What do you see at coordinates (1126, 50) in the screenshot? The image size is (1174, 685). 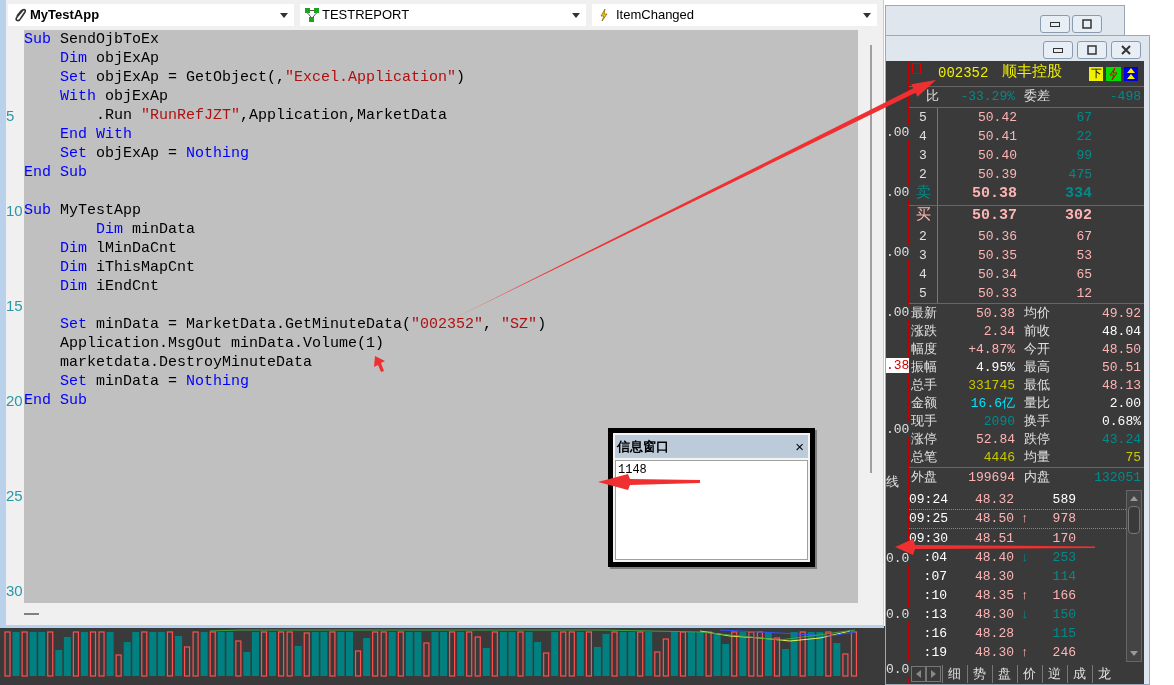 I see `close-button` at bounding box center [1126, 50].